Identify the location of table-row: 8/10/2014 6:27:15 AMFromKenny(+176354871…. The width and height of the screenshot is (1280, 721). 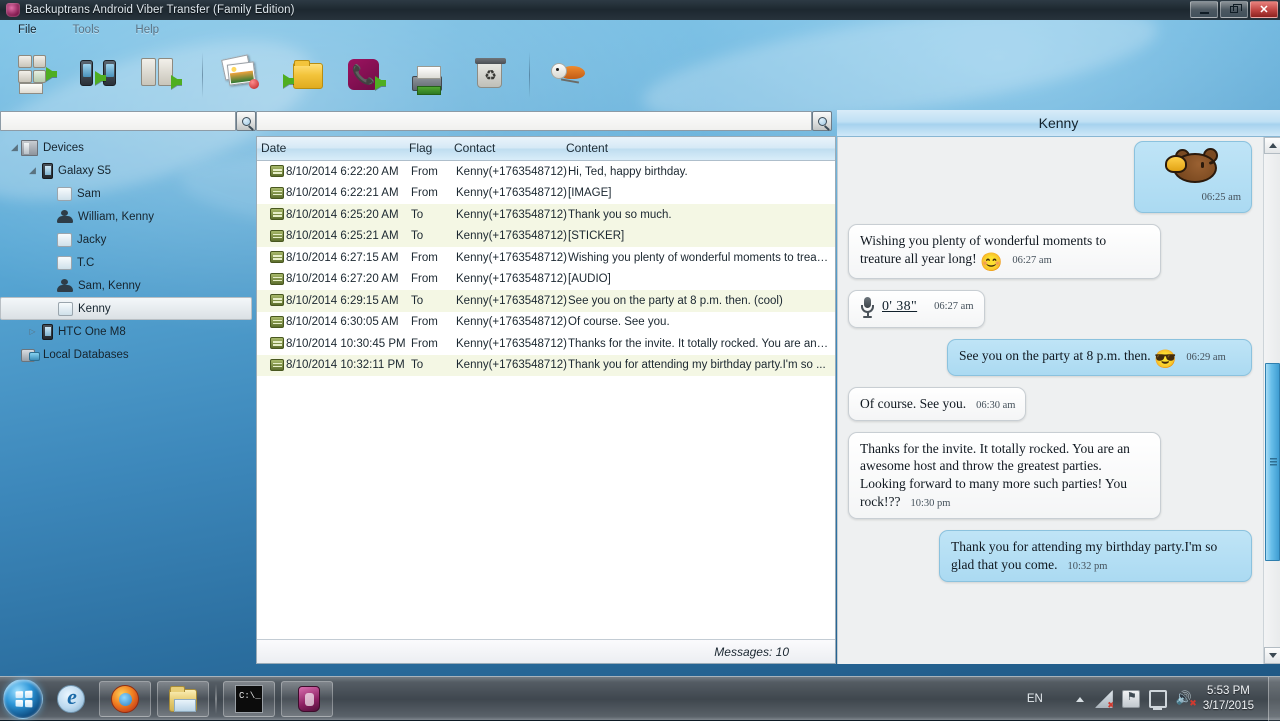
(546, 258).